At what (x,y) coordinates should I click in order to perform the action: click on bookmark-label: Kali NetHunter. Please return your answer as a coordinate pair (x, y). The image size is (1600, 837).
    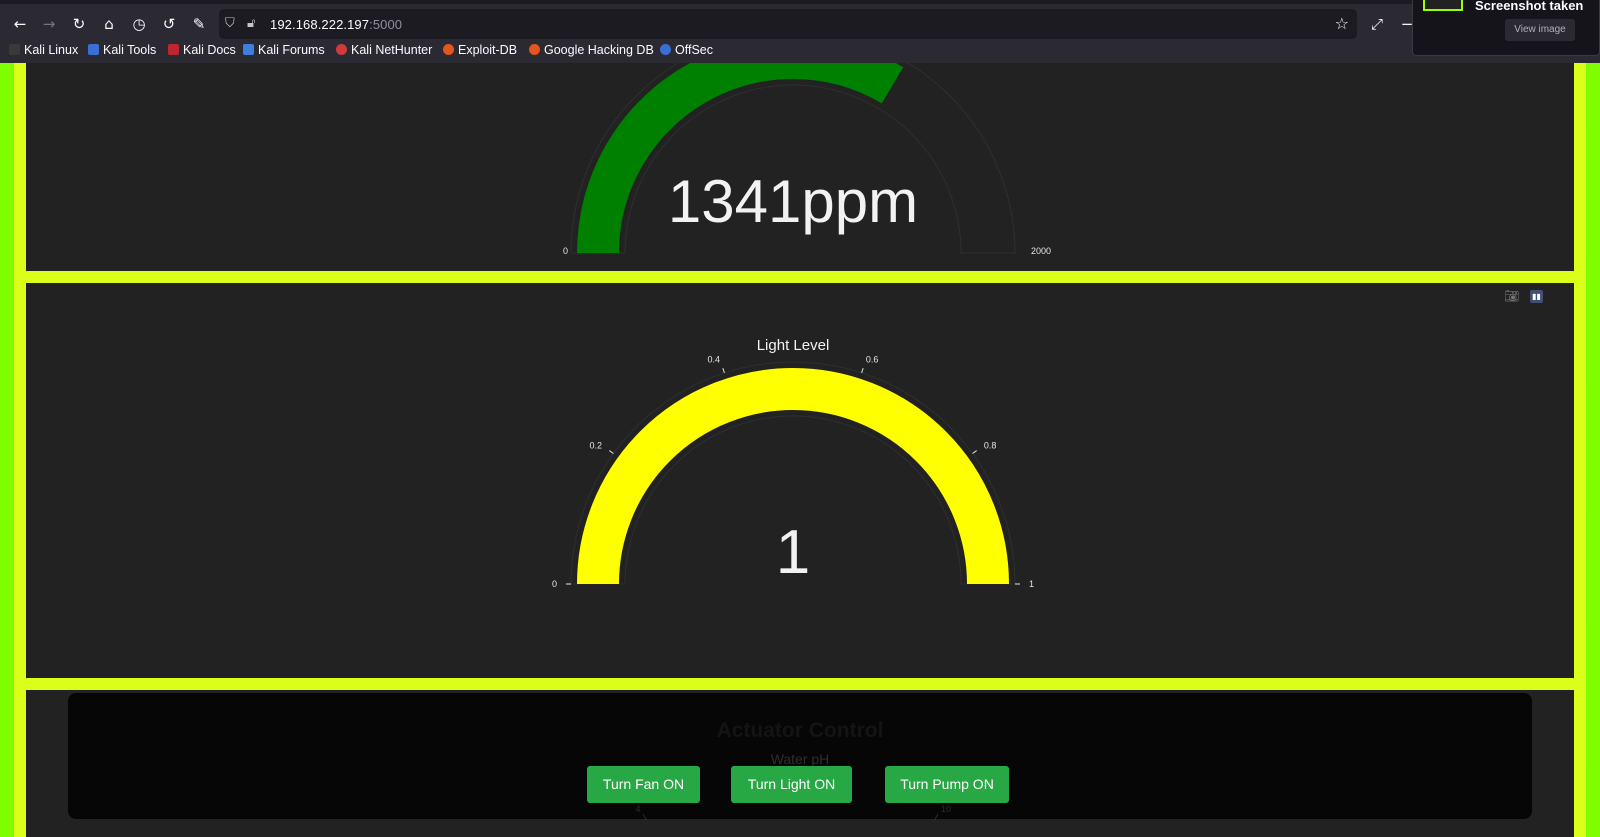
    Looking at the image, I should click on (392, 50).